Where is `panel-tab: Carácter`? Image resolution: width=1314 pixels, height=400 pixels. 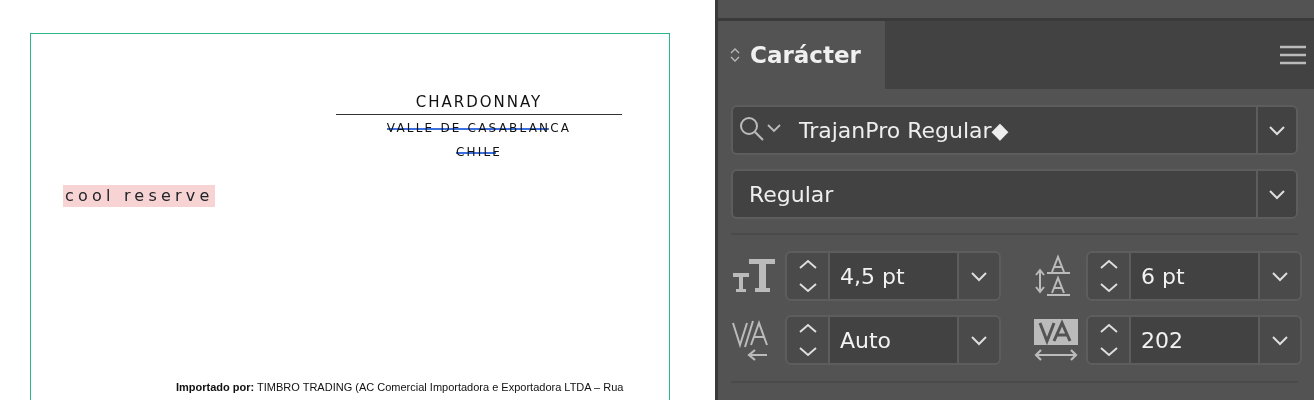 panel-tab: Carácter is located at coordinates (801, 55).